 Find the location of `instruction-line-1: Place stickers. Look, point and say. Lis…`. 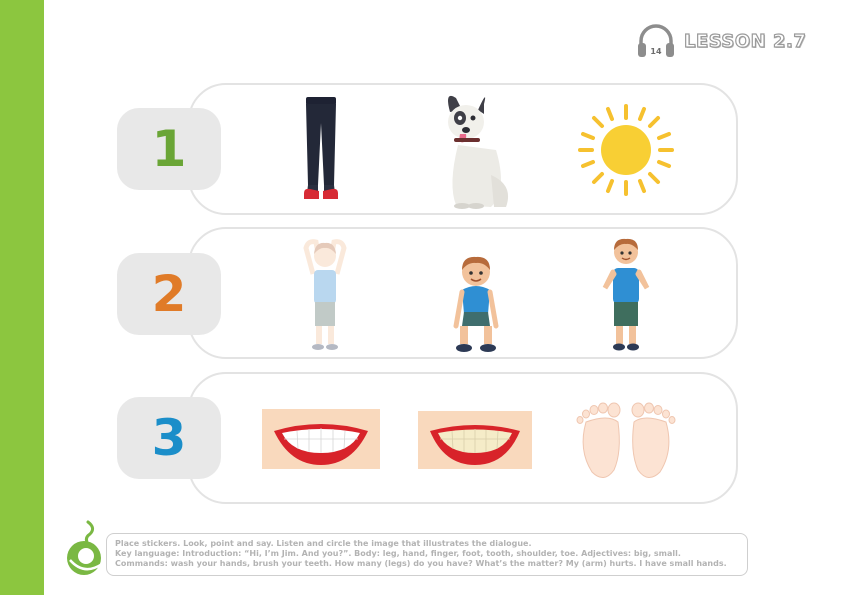

instruction-line-1: Place stickers. Look, point and say. Lis… is located at coordinates (323, 543).